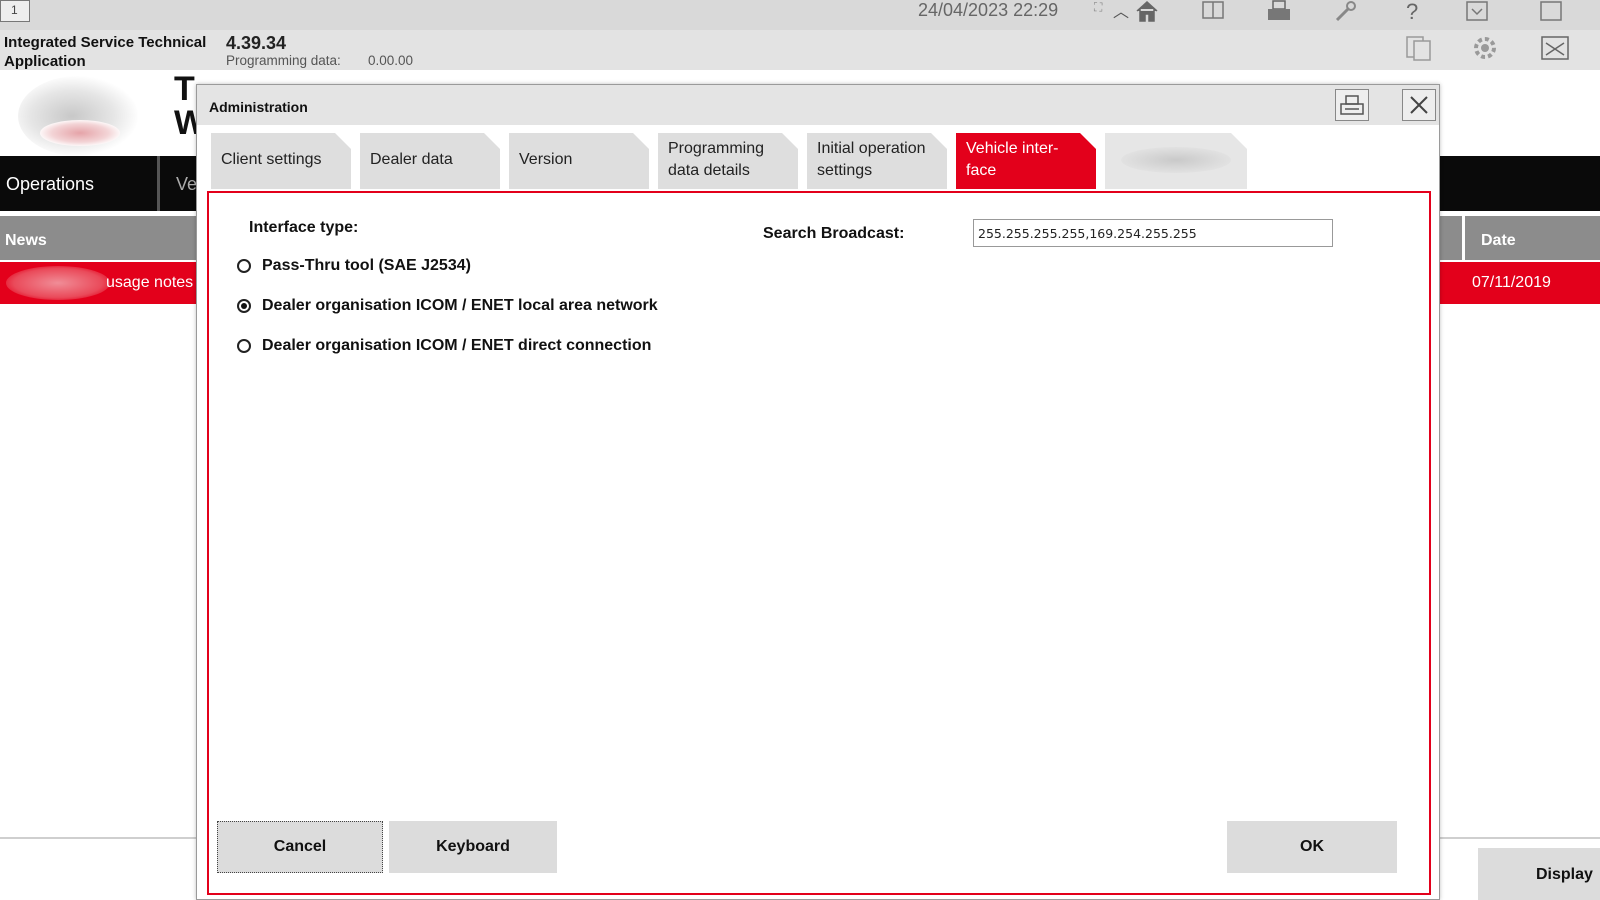 The image size is (1600, 900). What do you see at coordinates (1213, 11) in the screenshot?
I see `book-icon` at bounding box center [1213, 11].